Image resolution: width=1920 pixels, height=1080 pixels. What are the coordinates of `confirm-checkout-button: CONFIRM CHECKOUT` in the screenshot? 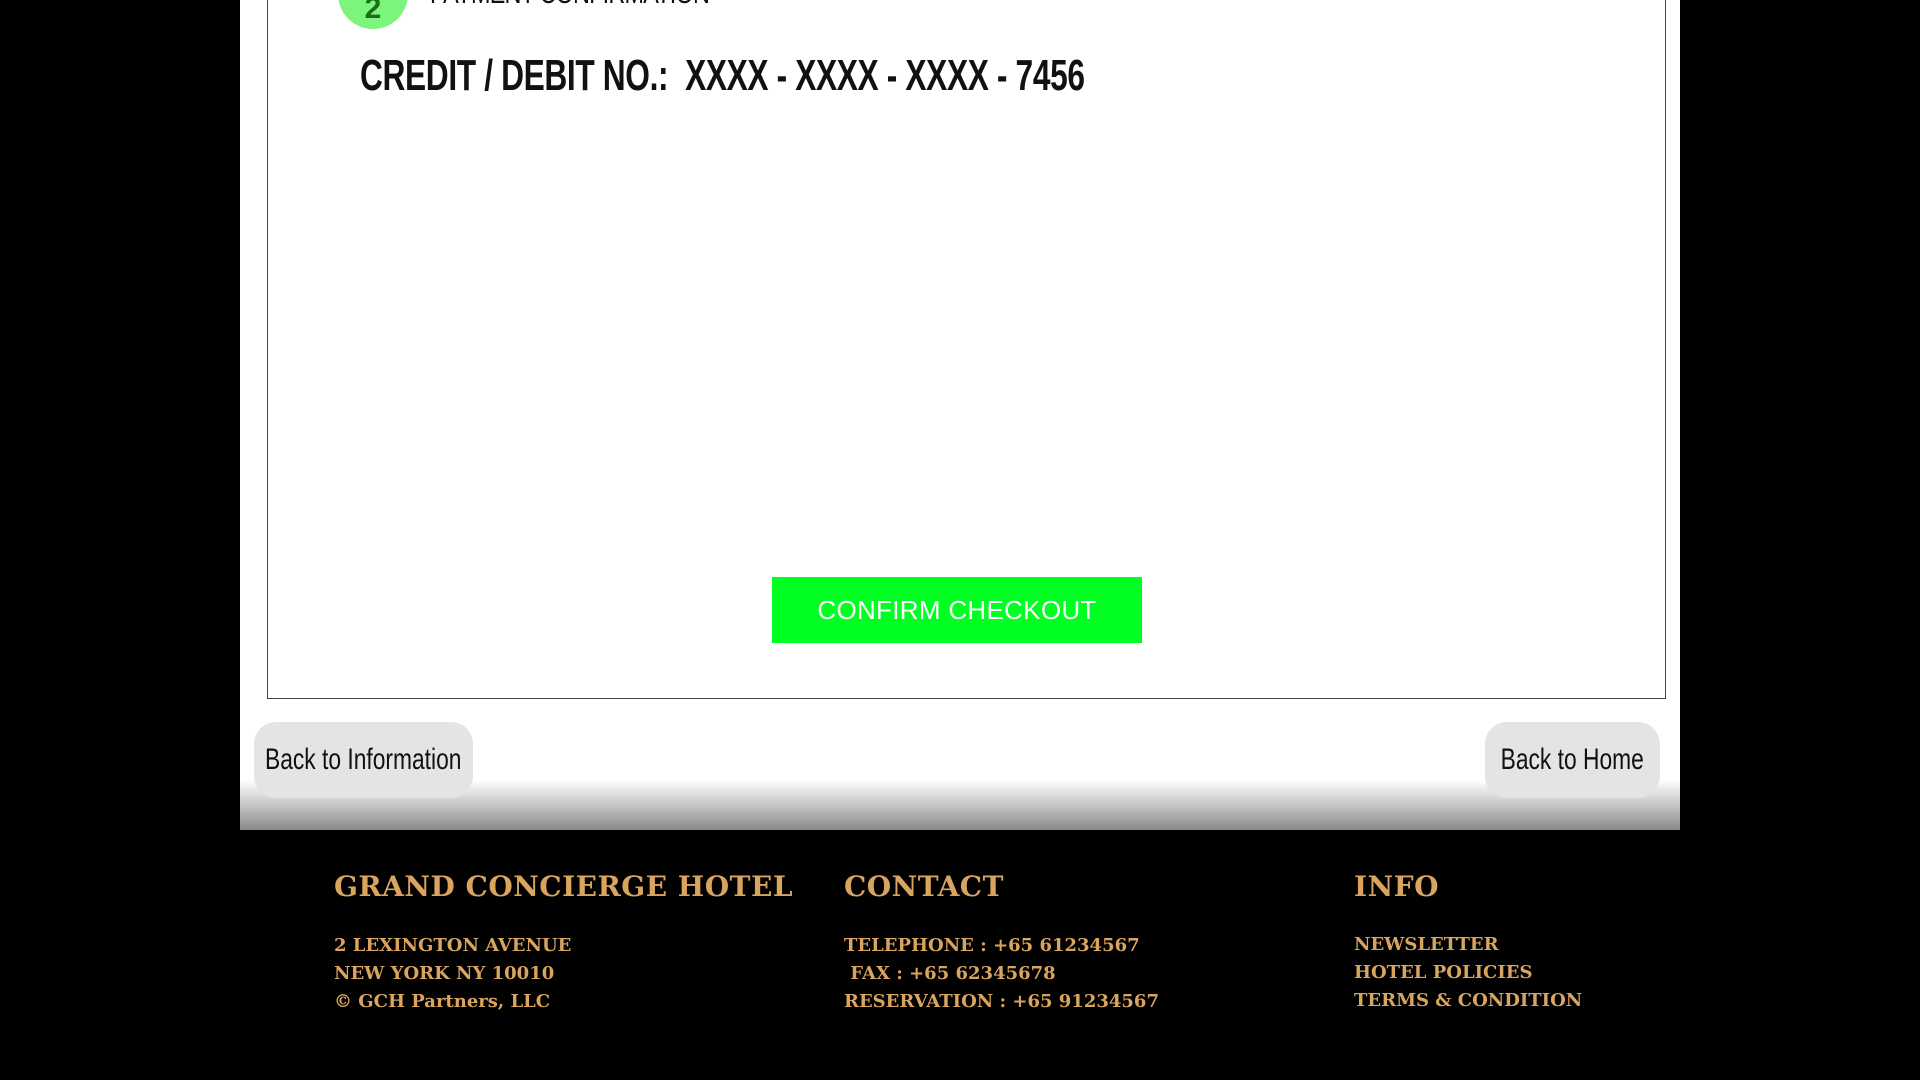 It's located at (957, 610).